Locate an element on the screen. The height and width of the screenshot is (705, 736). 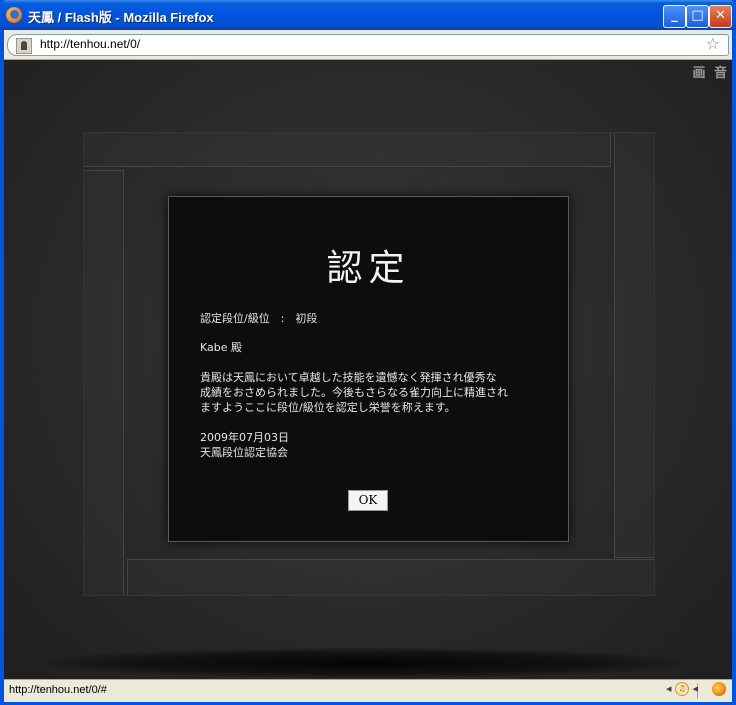
title-bar: 天鳳 / Flash版 - Mozilla Firefox _ □ ✕ is located at coordinates (368, 15).